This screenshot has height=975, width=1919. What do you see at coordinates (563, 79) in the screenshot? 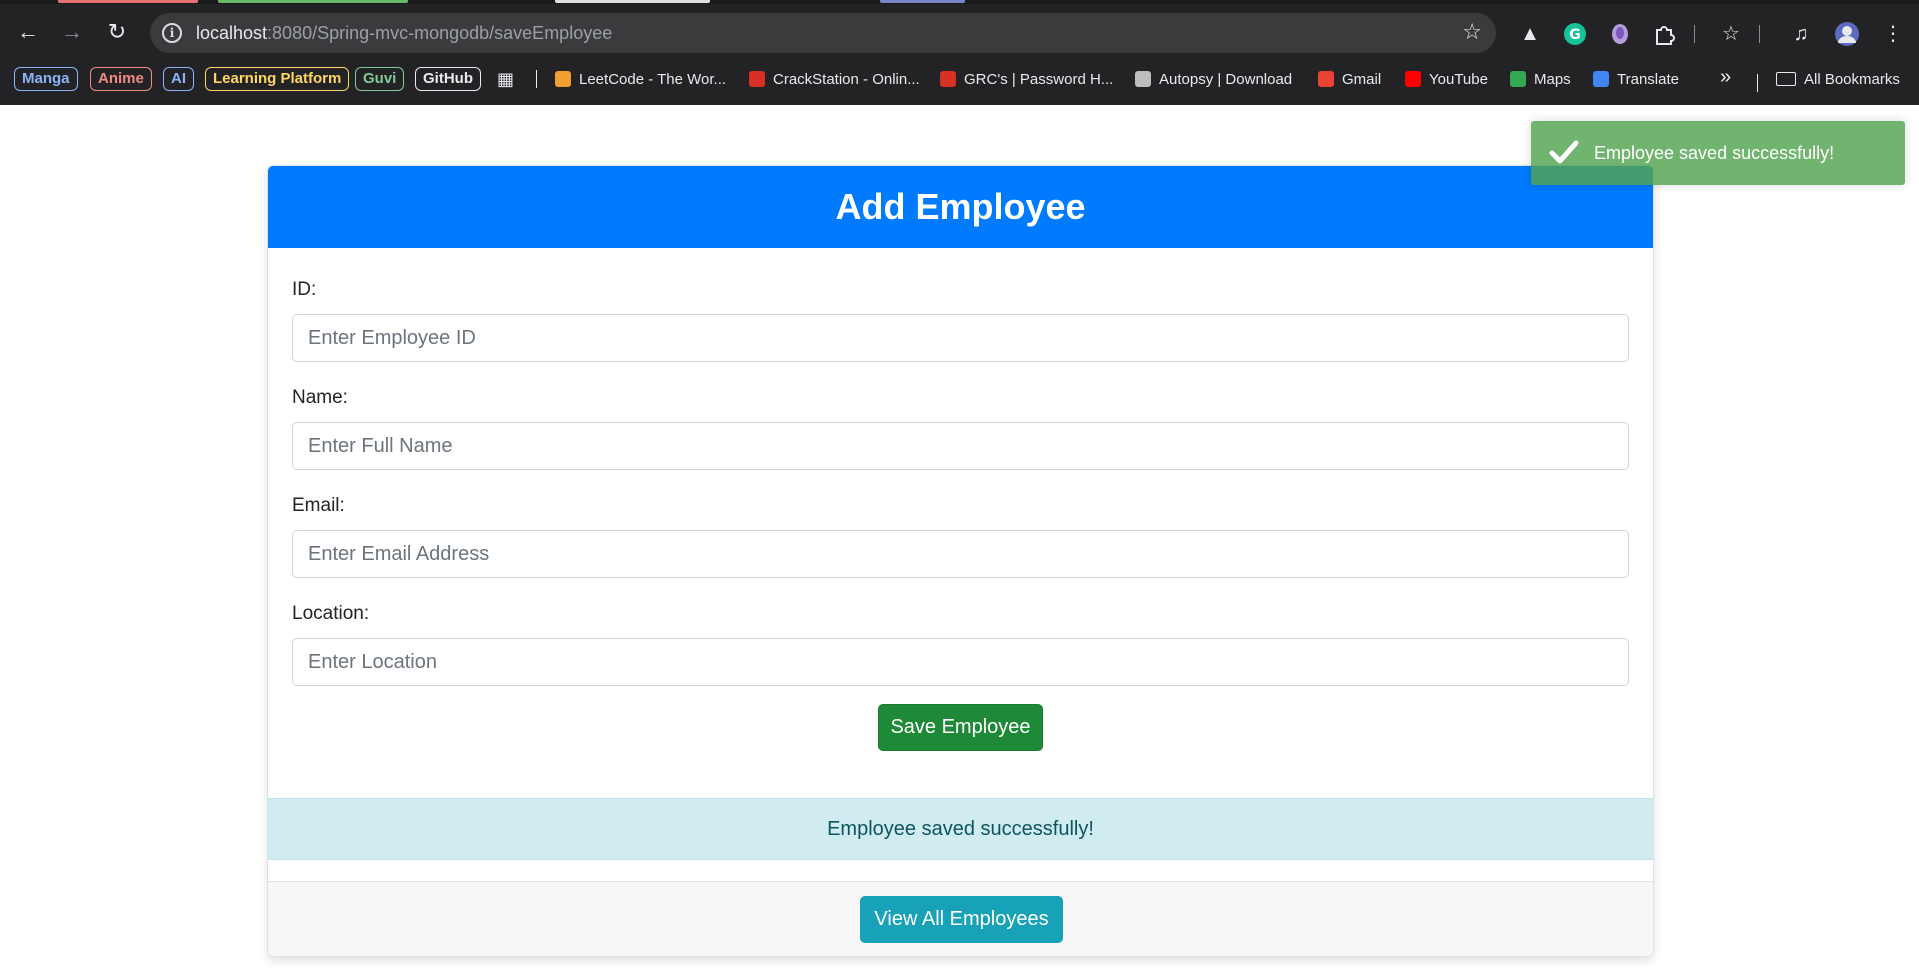
I see `leetcode-icon` at bounding box center [563, 79].